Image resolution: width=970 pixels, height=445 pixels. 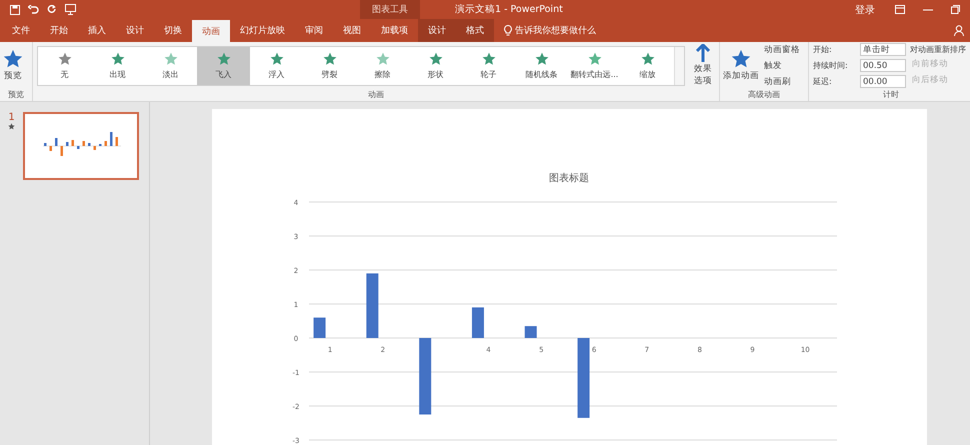 What do you see at coordinates (938, 49) in the screenshot?
I see `reorder-label: 对动画重新排序` at bounding box center [938, 49].